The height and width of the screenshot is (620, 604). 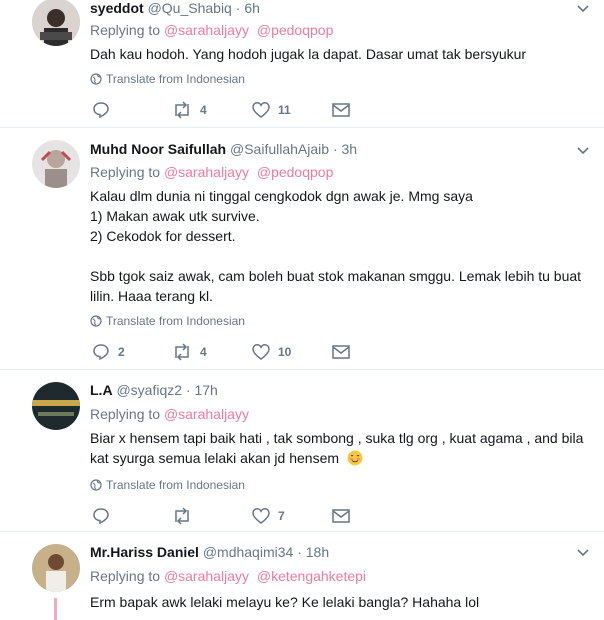 I want to click on tweet-actions: 7, so click(x=242, y=516).